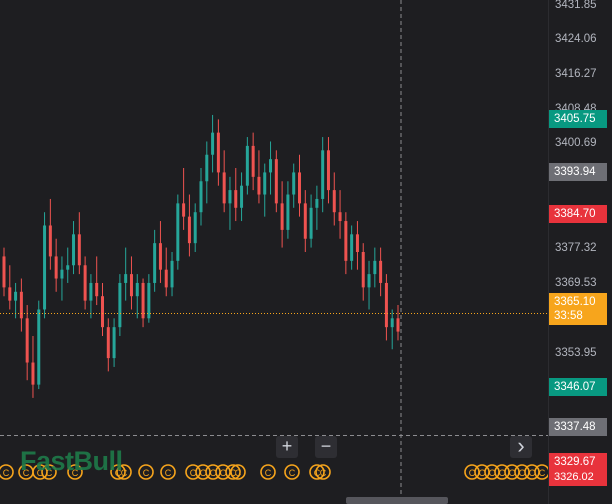  I want to click on crosshair-price-tag: 3337.48, so click(578, 427).